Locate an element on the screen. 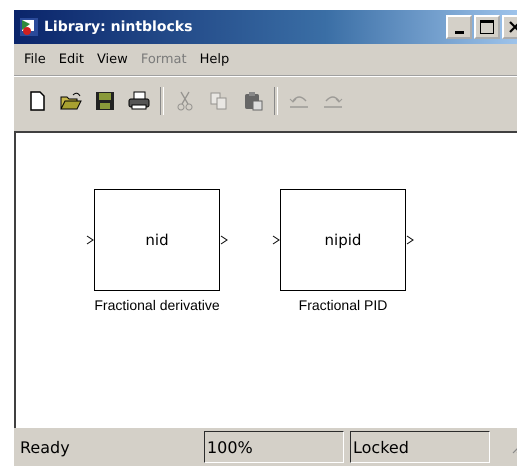 The width and height of the screenshot is (517, 466). zoom-level: 100% is located at coordinates (274, 447).